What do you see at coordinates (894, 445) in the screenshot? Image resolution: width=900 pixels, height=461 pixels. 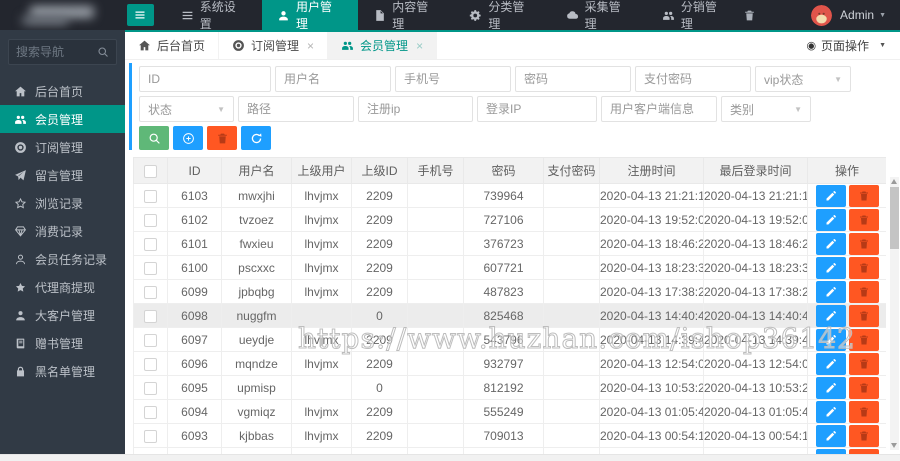 I see `scroll-down-arrow` at bounding box center [894, 445].